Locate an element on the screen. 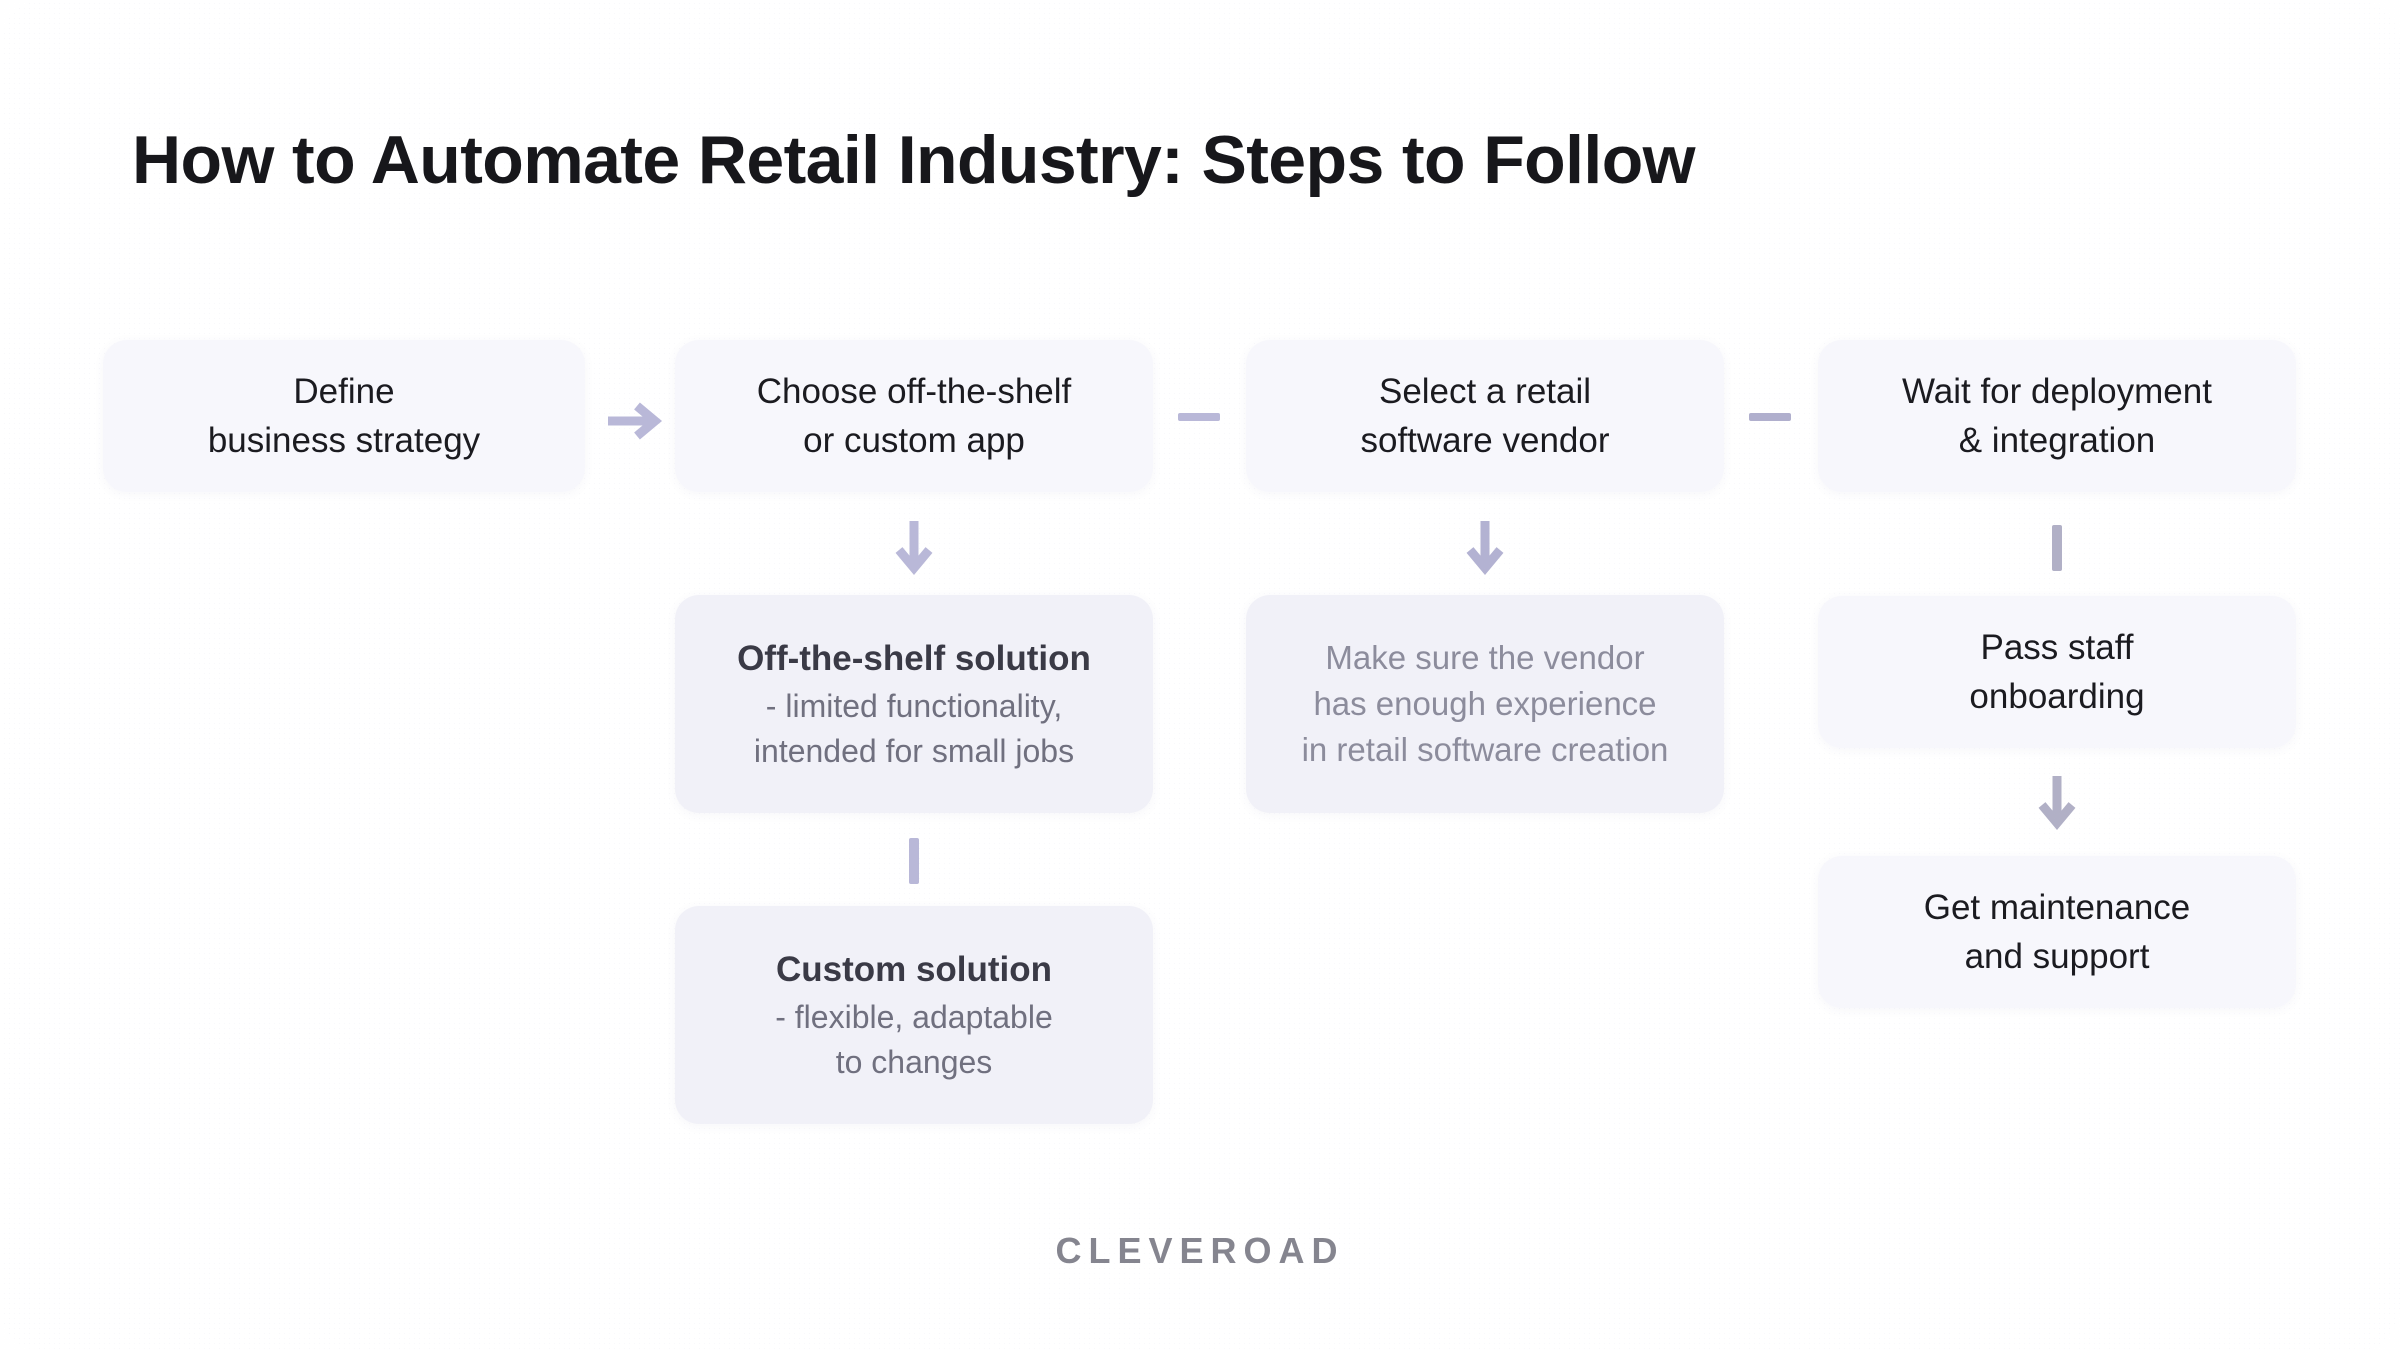 The height and width of the screenshot is (1351, 2400). flow-box-line: & integration is located at coordinates (2057, 440).